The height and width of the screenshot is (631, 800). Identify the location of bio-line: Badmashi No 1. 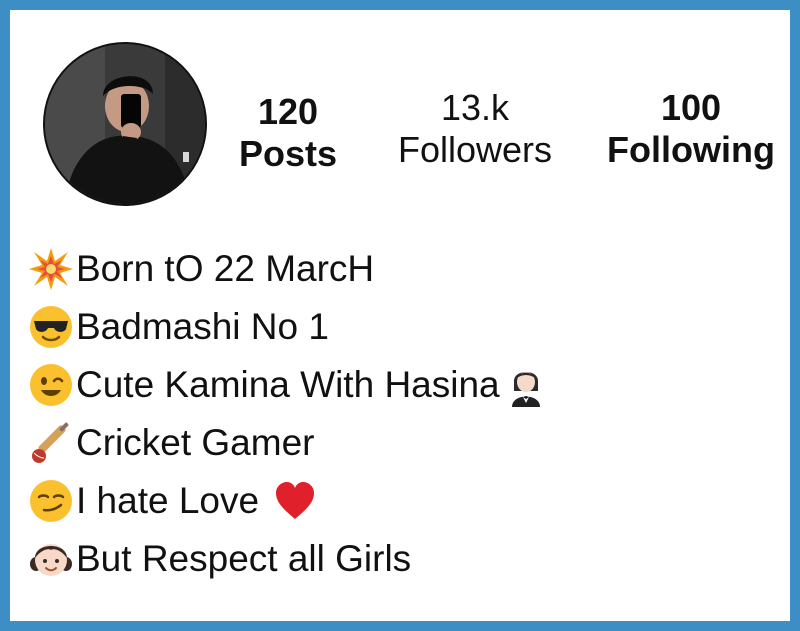
(288, 327).